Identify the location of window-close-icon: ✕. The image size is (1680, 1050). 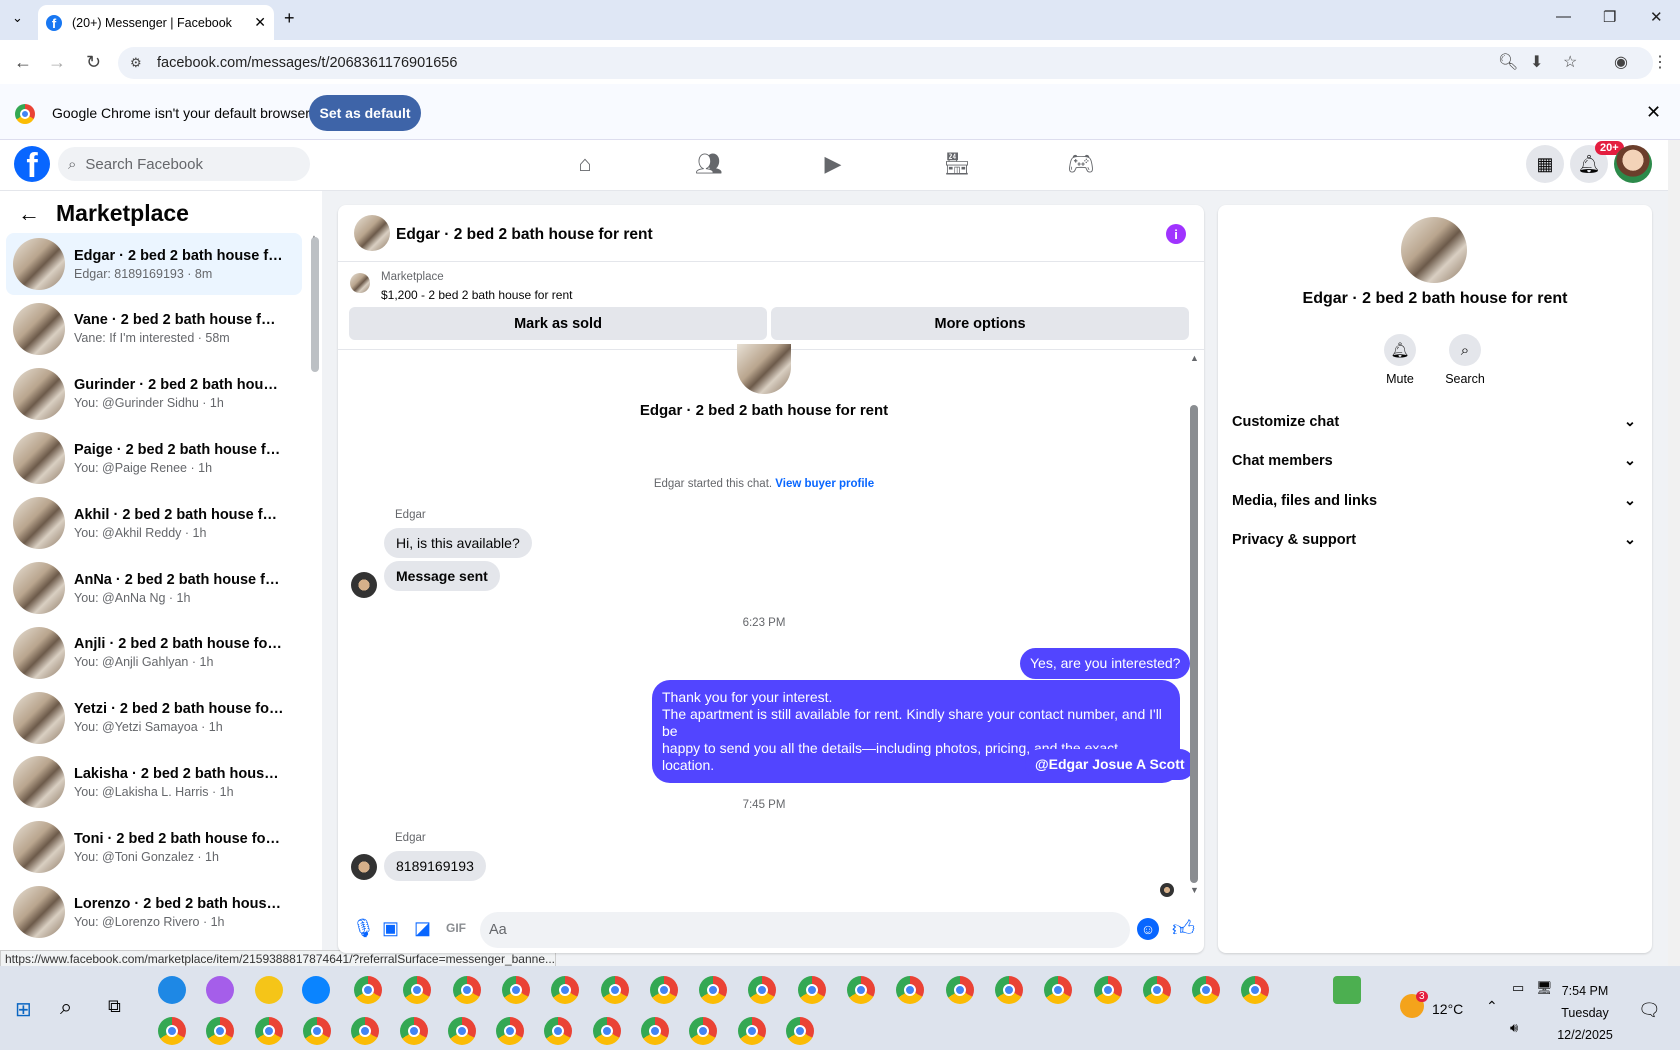
(1656, 17).